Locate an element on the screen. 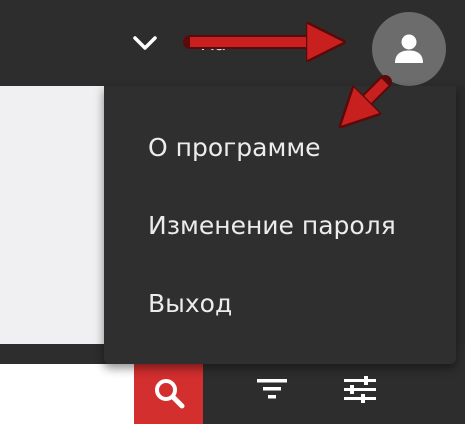 The height and width of the screenshot is (424, 465). username: Ка is located at coordinates (213, 43).